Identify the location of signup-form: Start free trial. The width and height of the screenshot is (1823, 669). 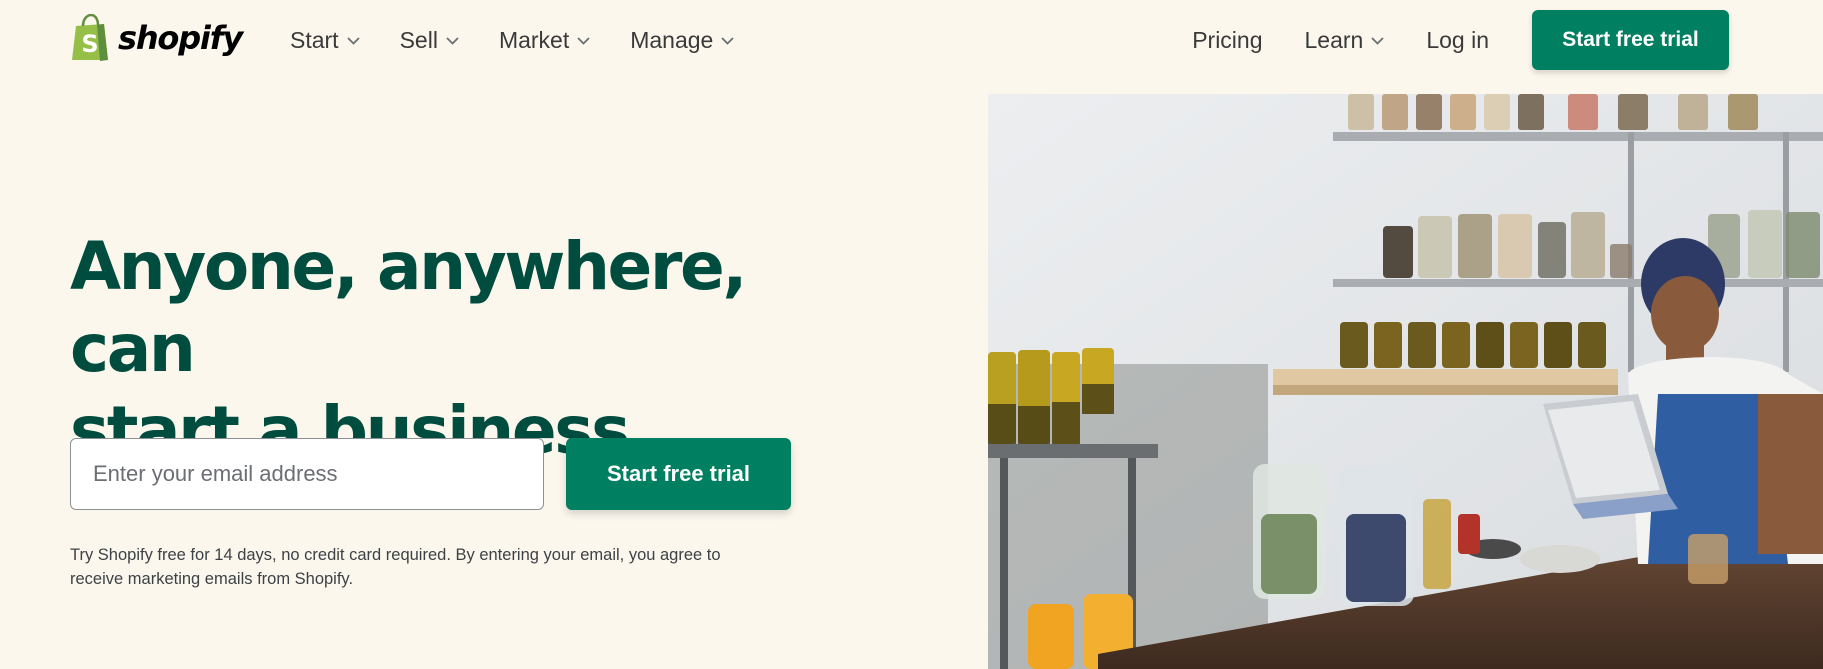
(430, 474).